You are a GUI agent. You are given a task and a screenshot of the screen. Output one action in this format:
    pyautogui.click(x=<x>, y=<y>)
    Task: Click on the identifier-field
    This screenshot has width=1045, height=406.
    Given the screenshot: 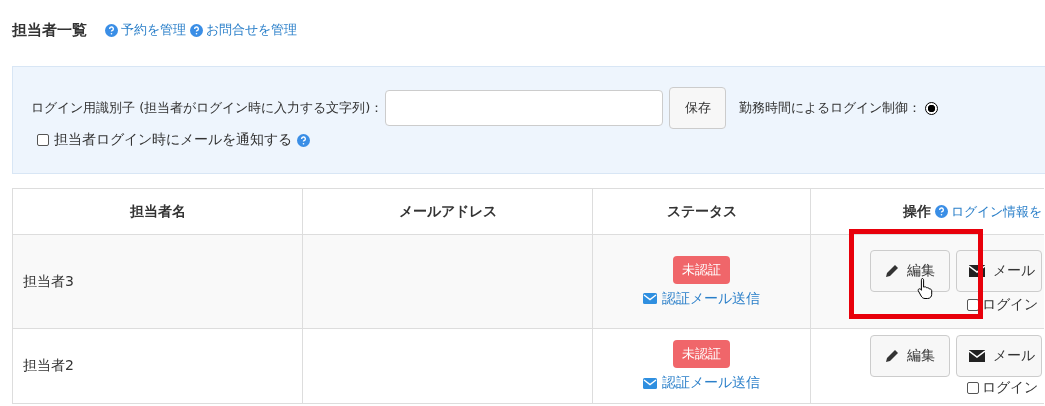 What is the action you would take?
    pyautogui.click(x=524, y=108)
    